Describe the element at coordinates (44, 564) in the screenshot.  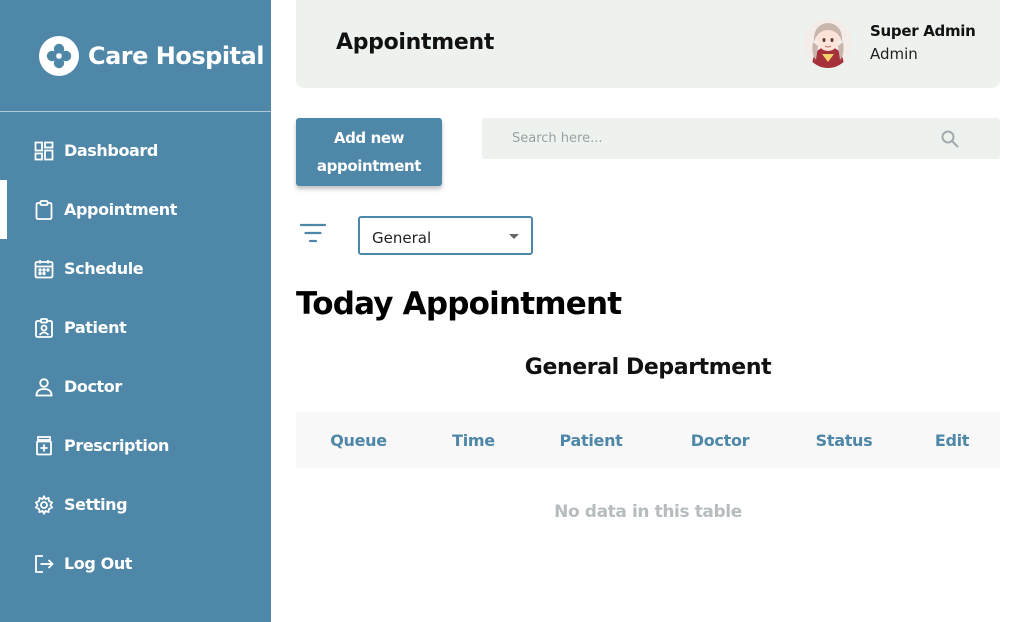
I see `logout-icon` at that location.